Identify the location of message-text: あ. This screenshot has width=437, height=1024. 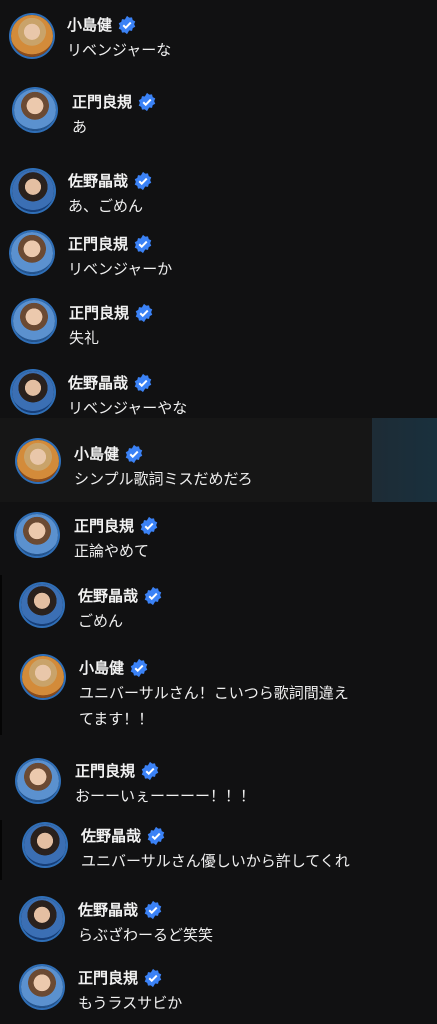
(80, 127).